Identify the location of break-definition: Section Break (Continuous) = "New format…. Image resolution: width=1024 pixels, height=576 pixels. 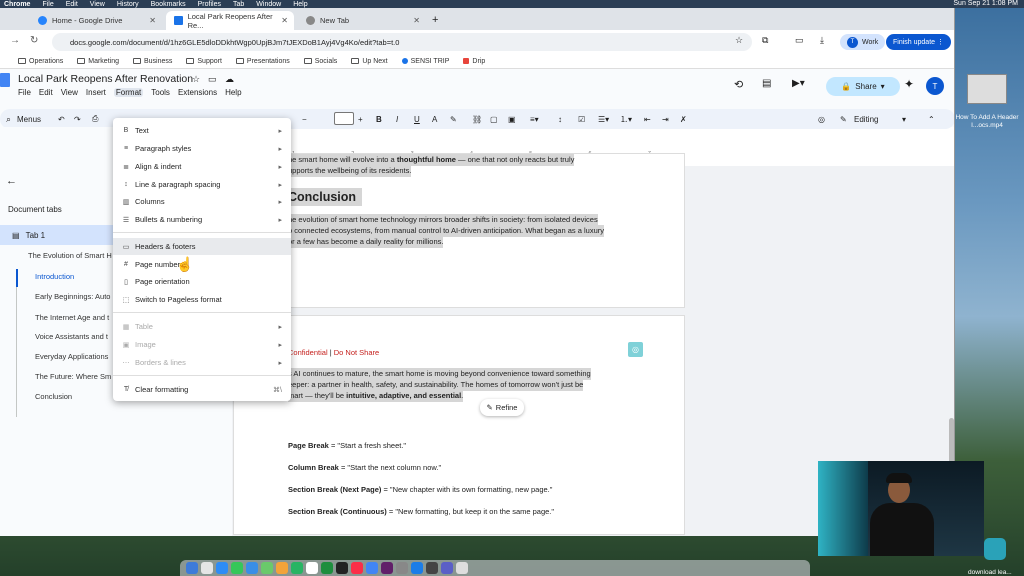
(421, 512).